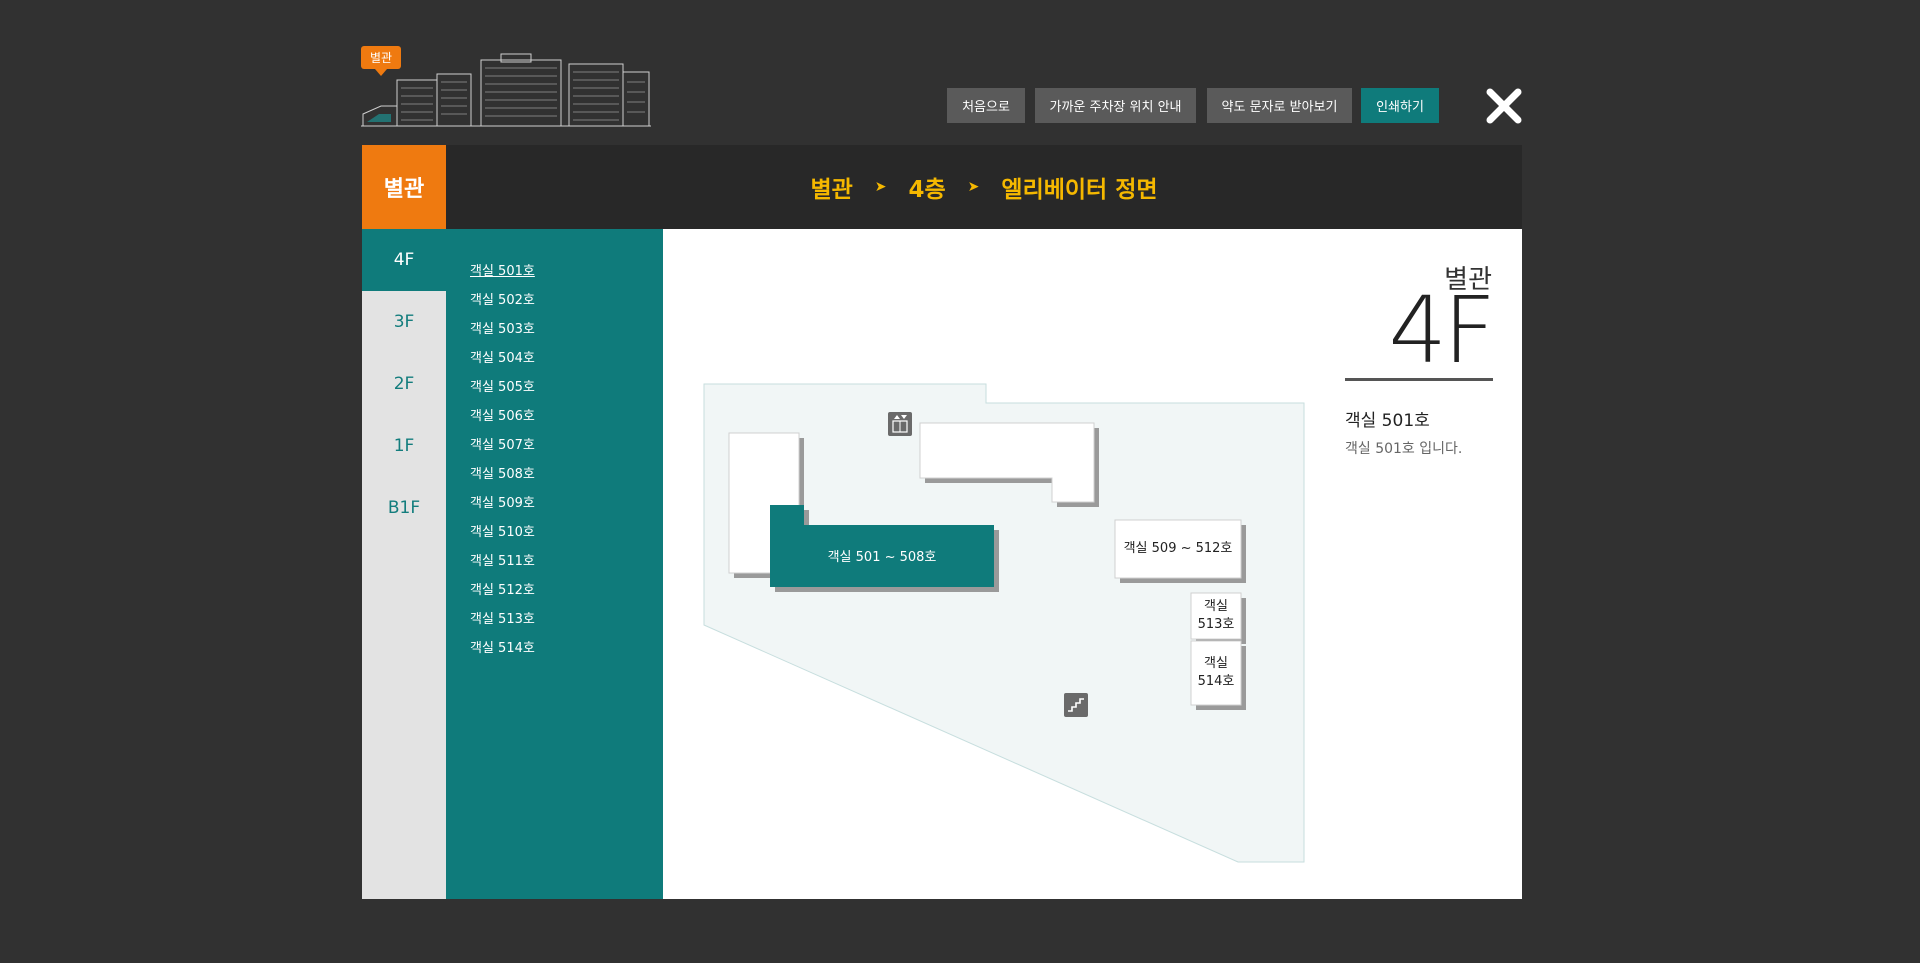 The height and width of the screenshot is (963, 1920). What do you see at coordinates (1404, 449) in the screenshot?
I see `info-description: 객실 501호 입니다.` at bounding box center [1404, 449].